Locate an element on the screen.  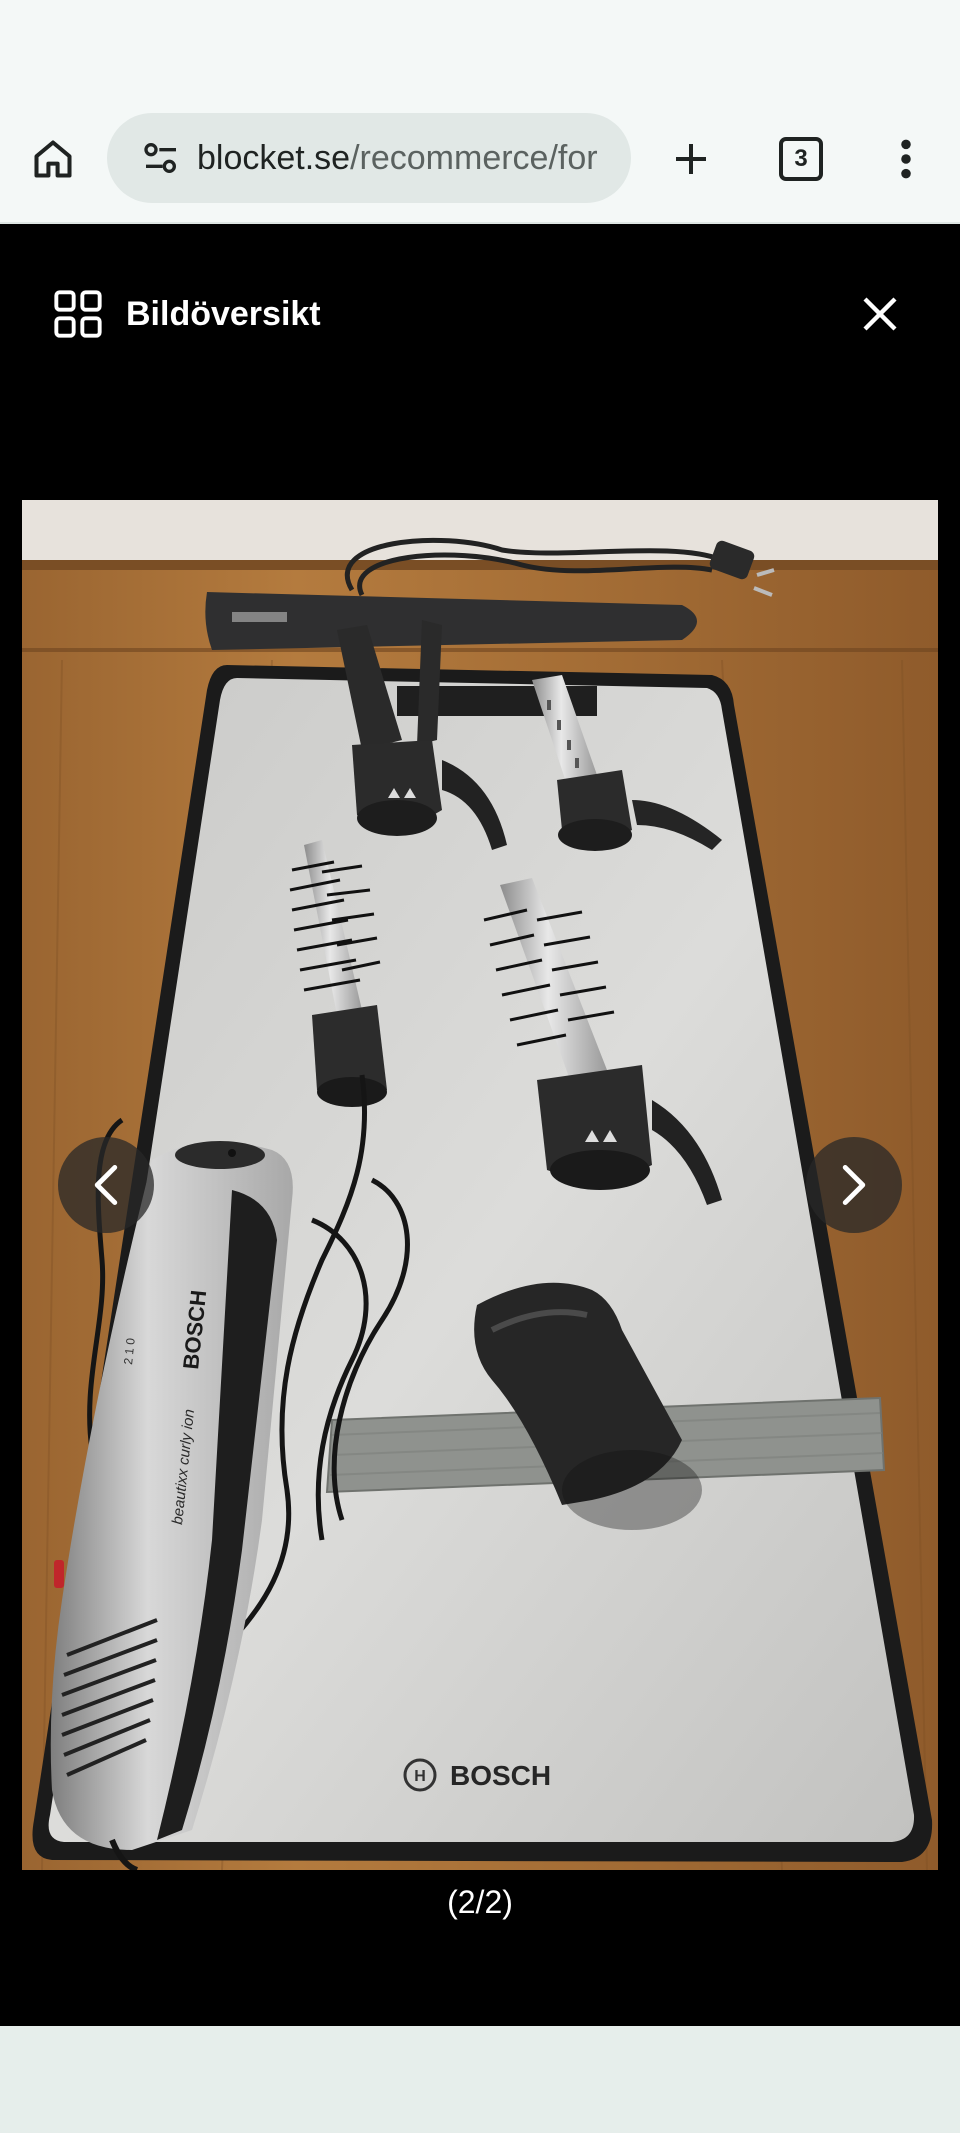
next-image-button is located at coordinates (854, 1185).